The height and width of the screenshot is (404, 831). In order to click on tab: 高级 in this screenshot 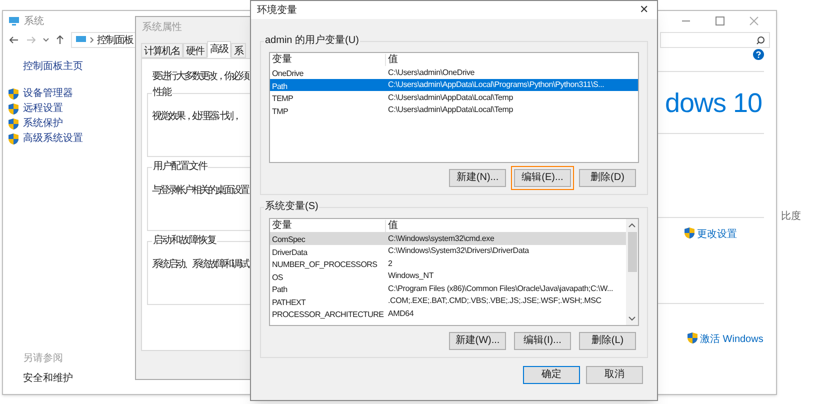, I will do `click(219, 49)`.